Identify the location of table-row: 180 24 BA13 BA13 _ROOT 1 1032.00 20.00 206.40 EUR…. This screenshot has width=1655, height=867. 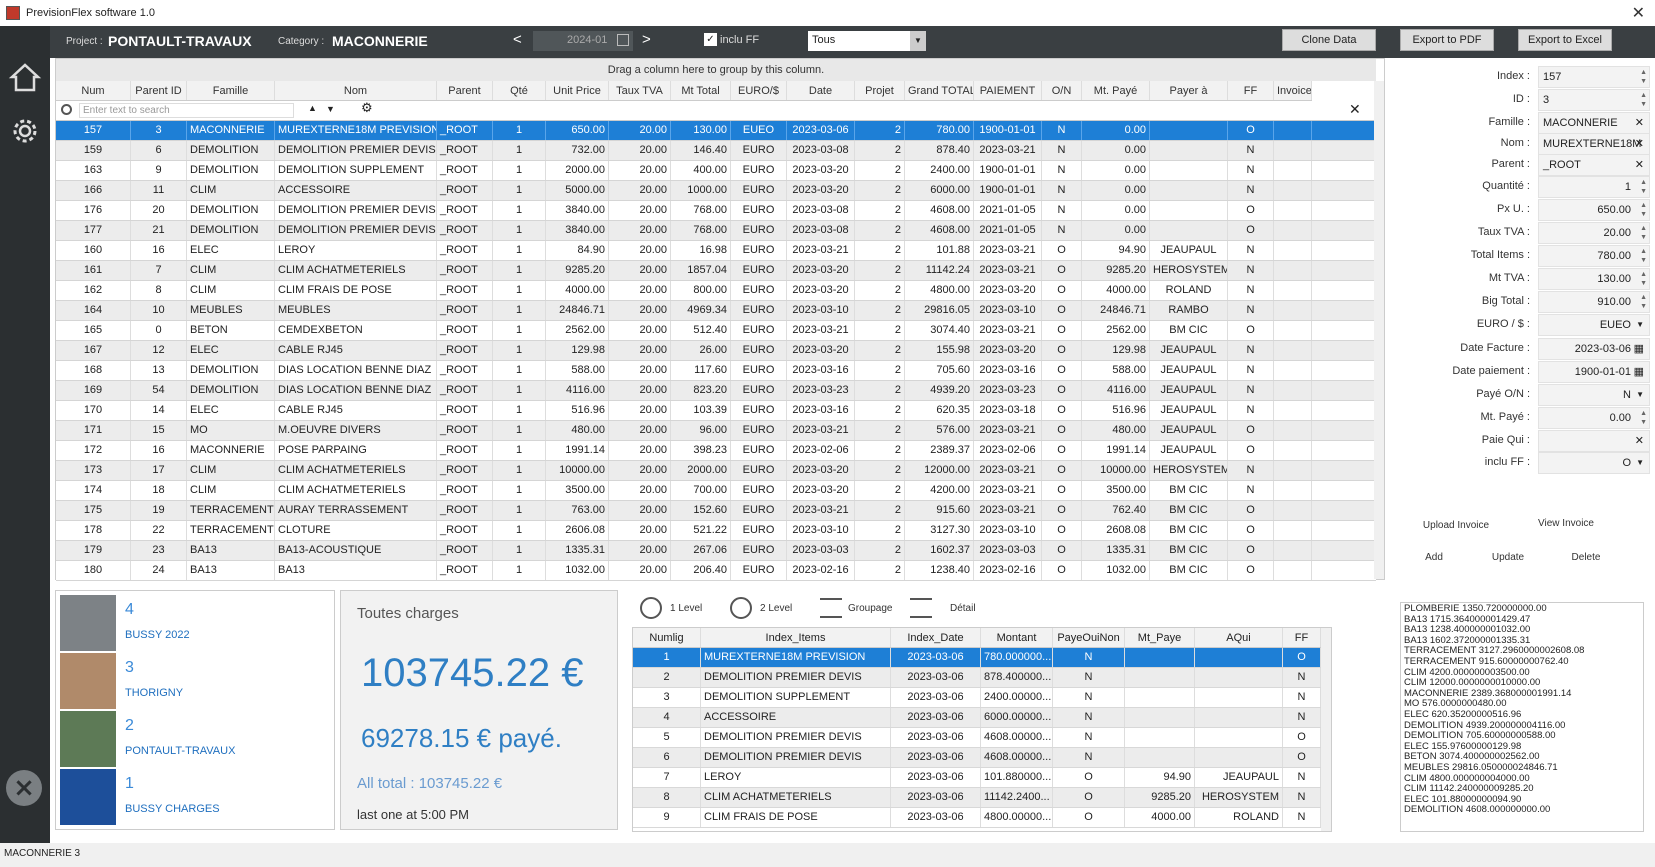
(716, 571).